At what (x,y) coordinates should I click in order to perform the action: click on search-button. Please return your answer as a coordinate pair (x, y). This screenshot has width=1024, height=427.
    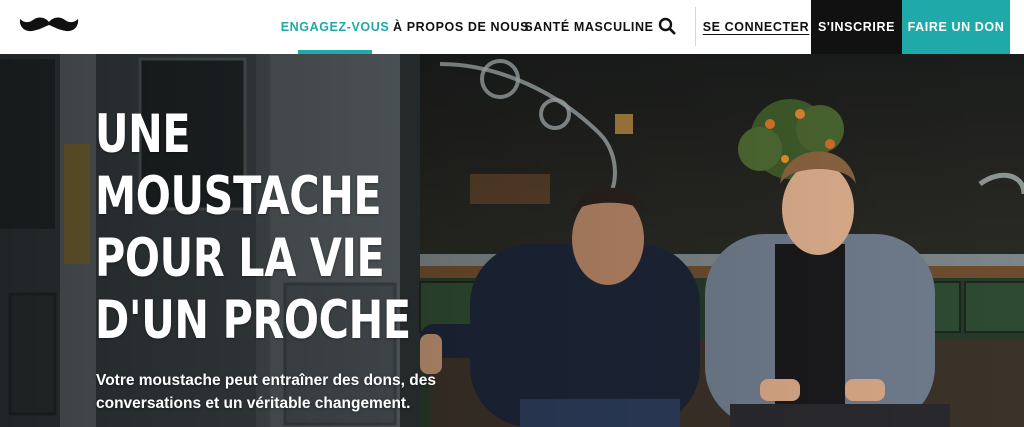
    Looking at the image, I should click on (667, 26).